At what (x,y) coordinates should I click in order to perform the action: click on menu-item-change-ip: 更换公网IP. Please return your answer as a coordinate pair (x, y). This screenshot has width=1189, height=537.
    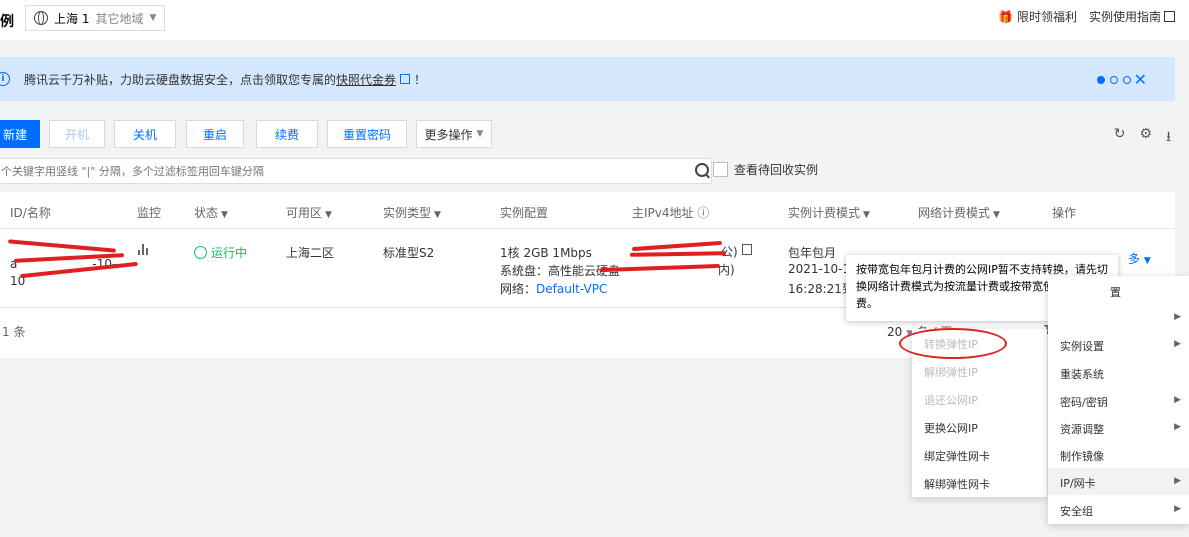
    Looking at the image, I should click on (951, 428).